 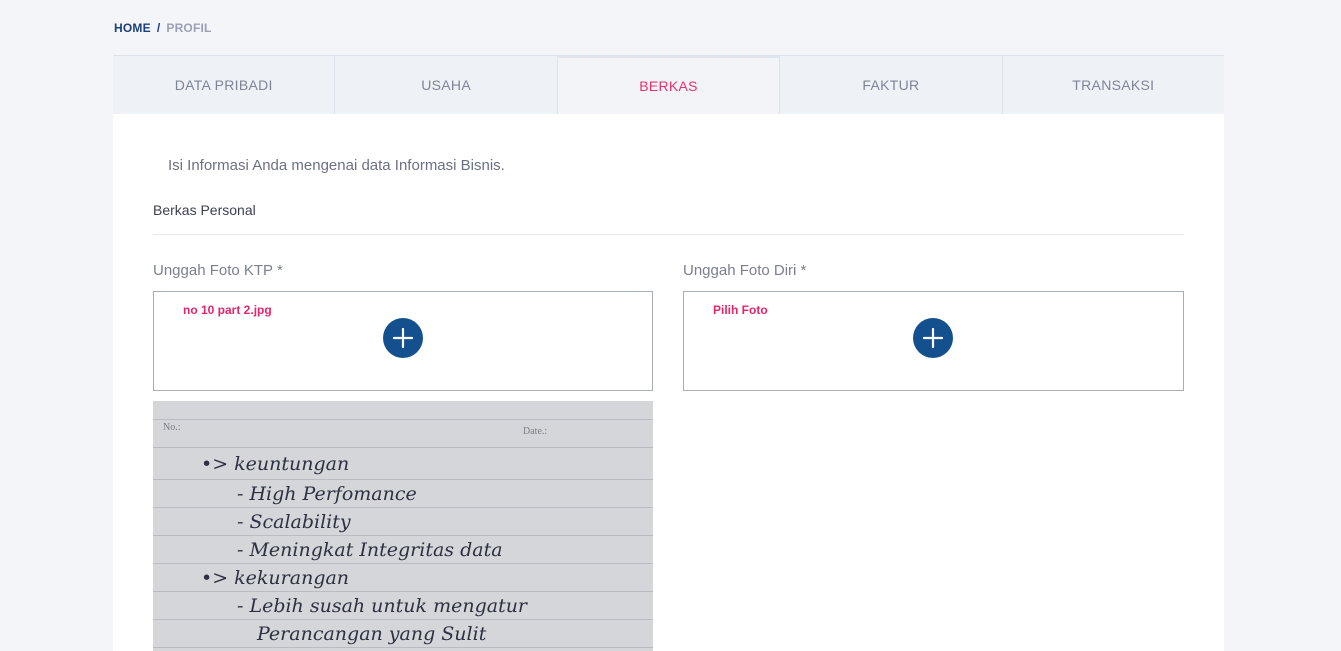 I want to click on note-line: - High Perfomance, so click(x=327, y=494).